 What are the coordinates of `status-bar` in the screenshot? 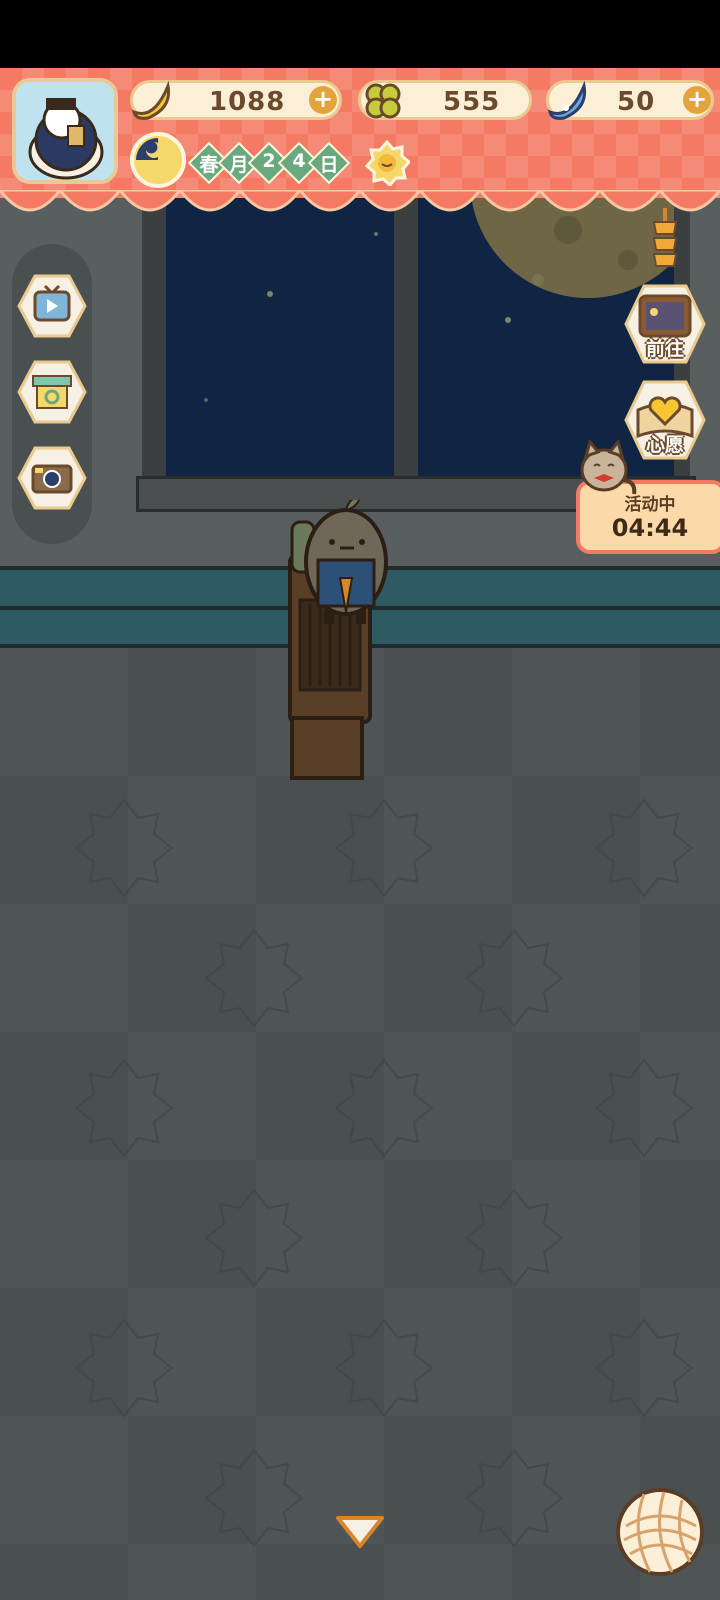 It's located at (360, 34).